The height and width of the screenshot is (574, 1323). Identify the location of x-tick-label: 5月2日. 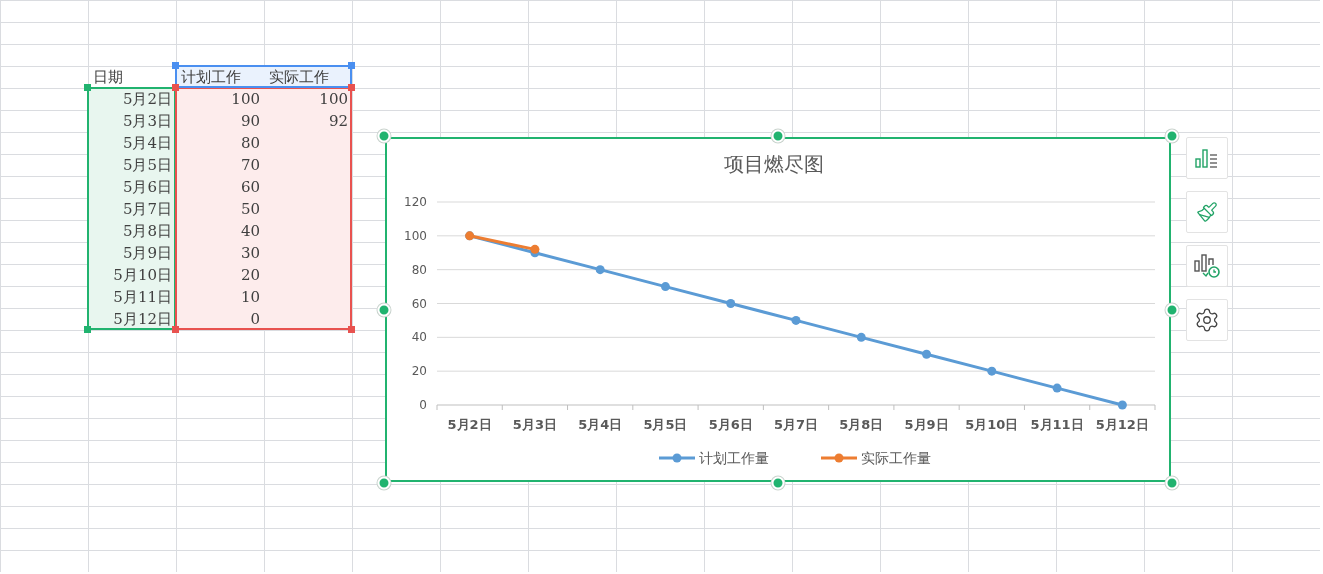
(469, 424).